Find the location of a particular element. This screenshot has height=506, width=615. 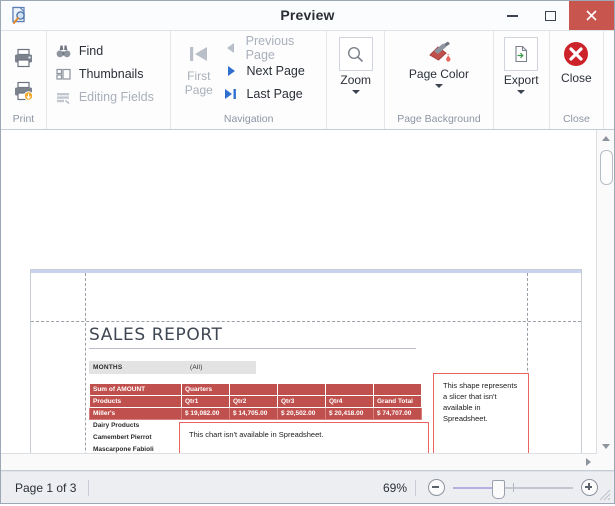

months-filter-label: MONTHS is located at coordinates (137, 367).